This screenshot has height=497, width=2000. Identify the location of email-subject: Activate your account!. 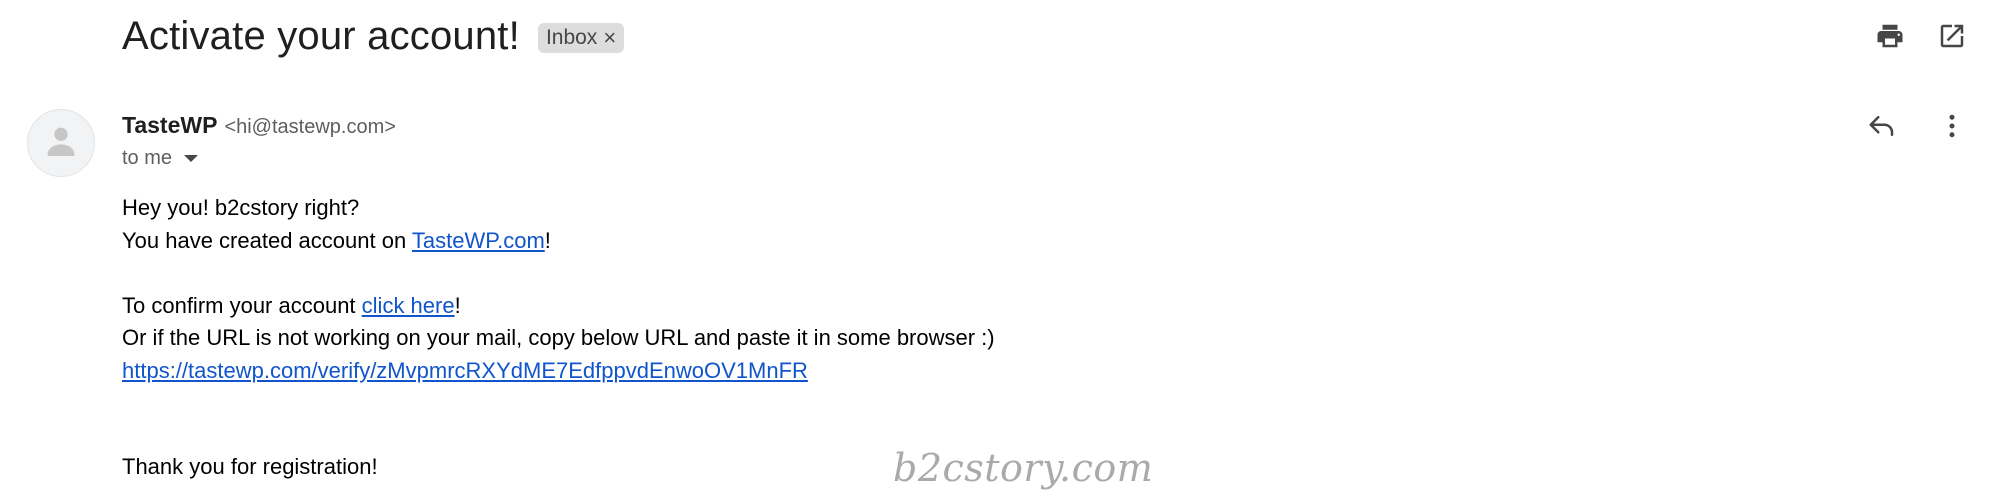
(321, 35).